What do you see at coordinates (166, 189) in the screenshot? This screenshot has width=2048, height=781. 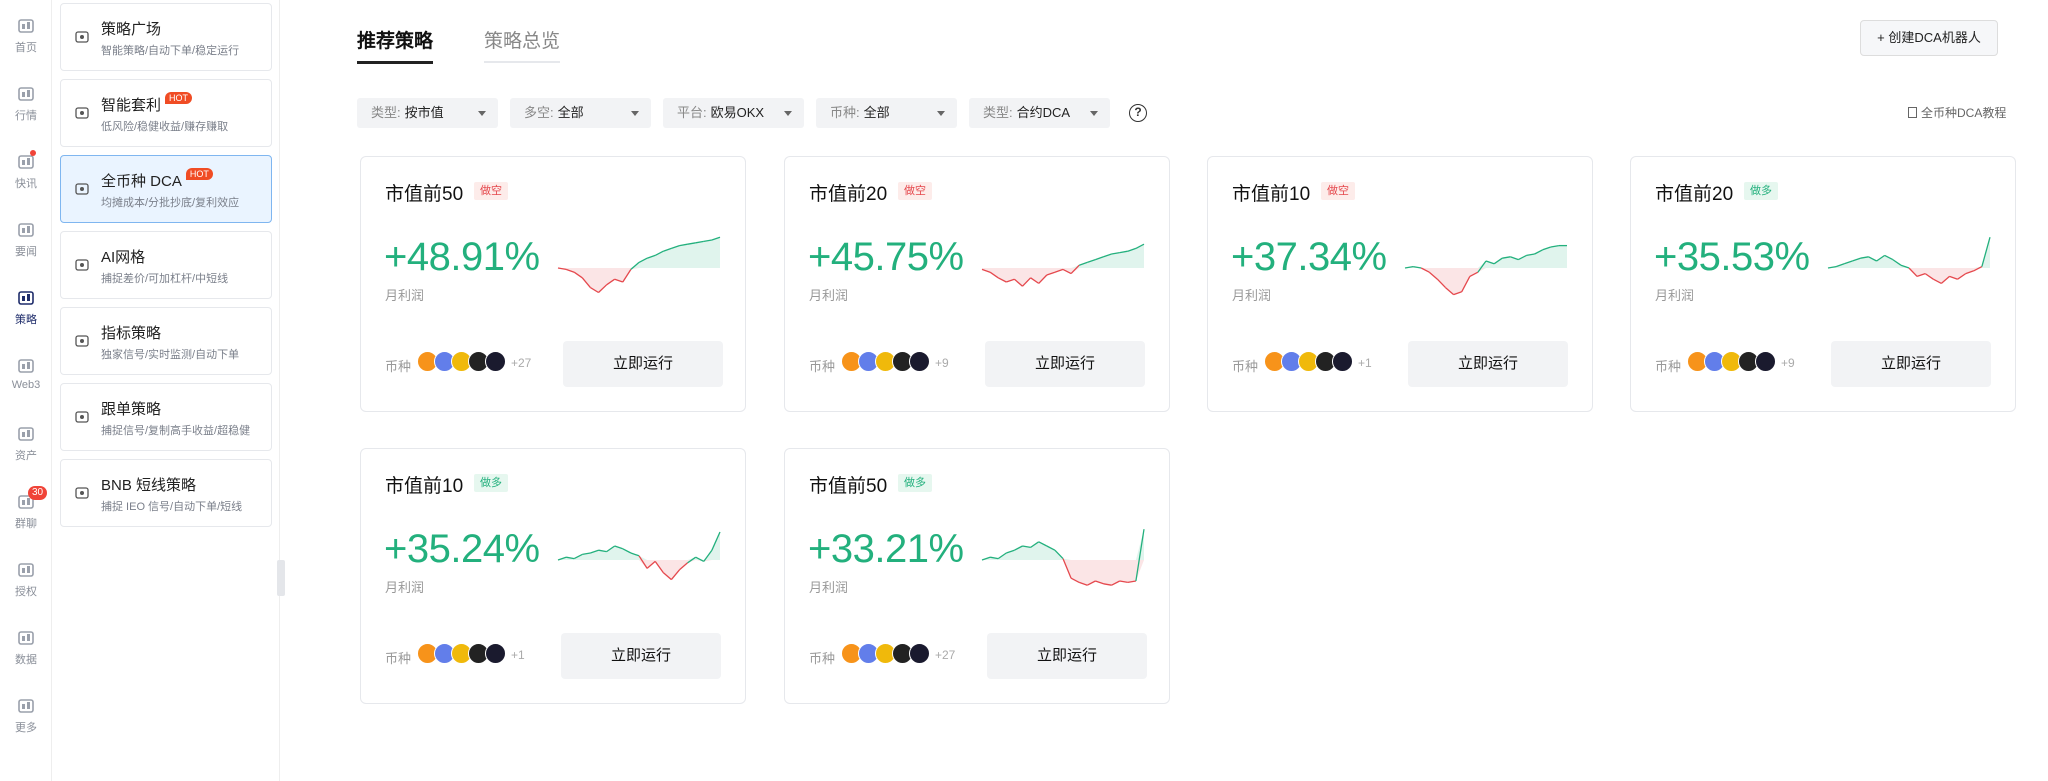 I see `sidebar-item-2: 全币种 DCA HOT 均摊成本/分批抄底/复利效应` at bounding box center [166, 189].